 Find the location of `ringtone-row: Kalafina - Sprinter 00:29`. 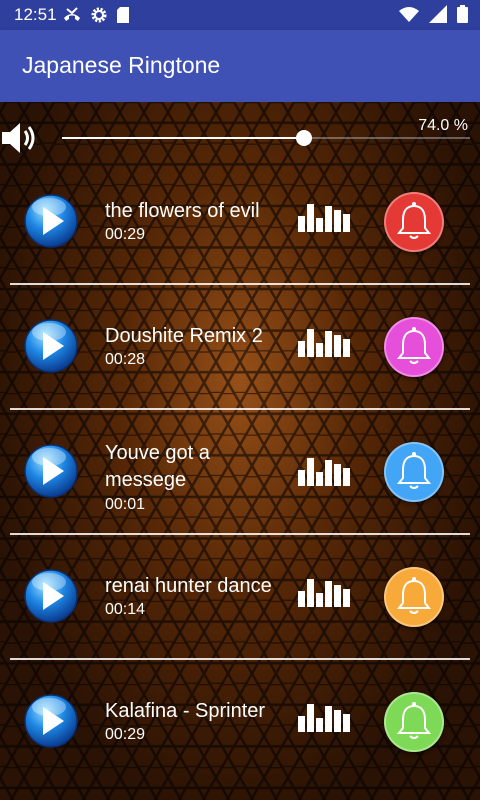

ringtone-row: Kalafina - Sprinter 00:29 is located at coordinates (240, 744).